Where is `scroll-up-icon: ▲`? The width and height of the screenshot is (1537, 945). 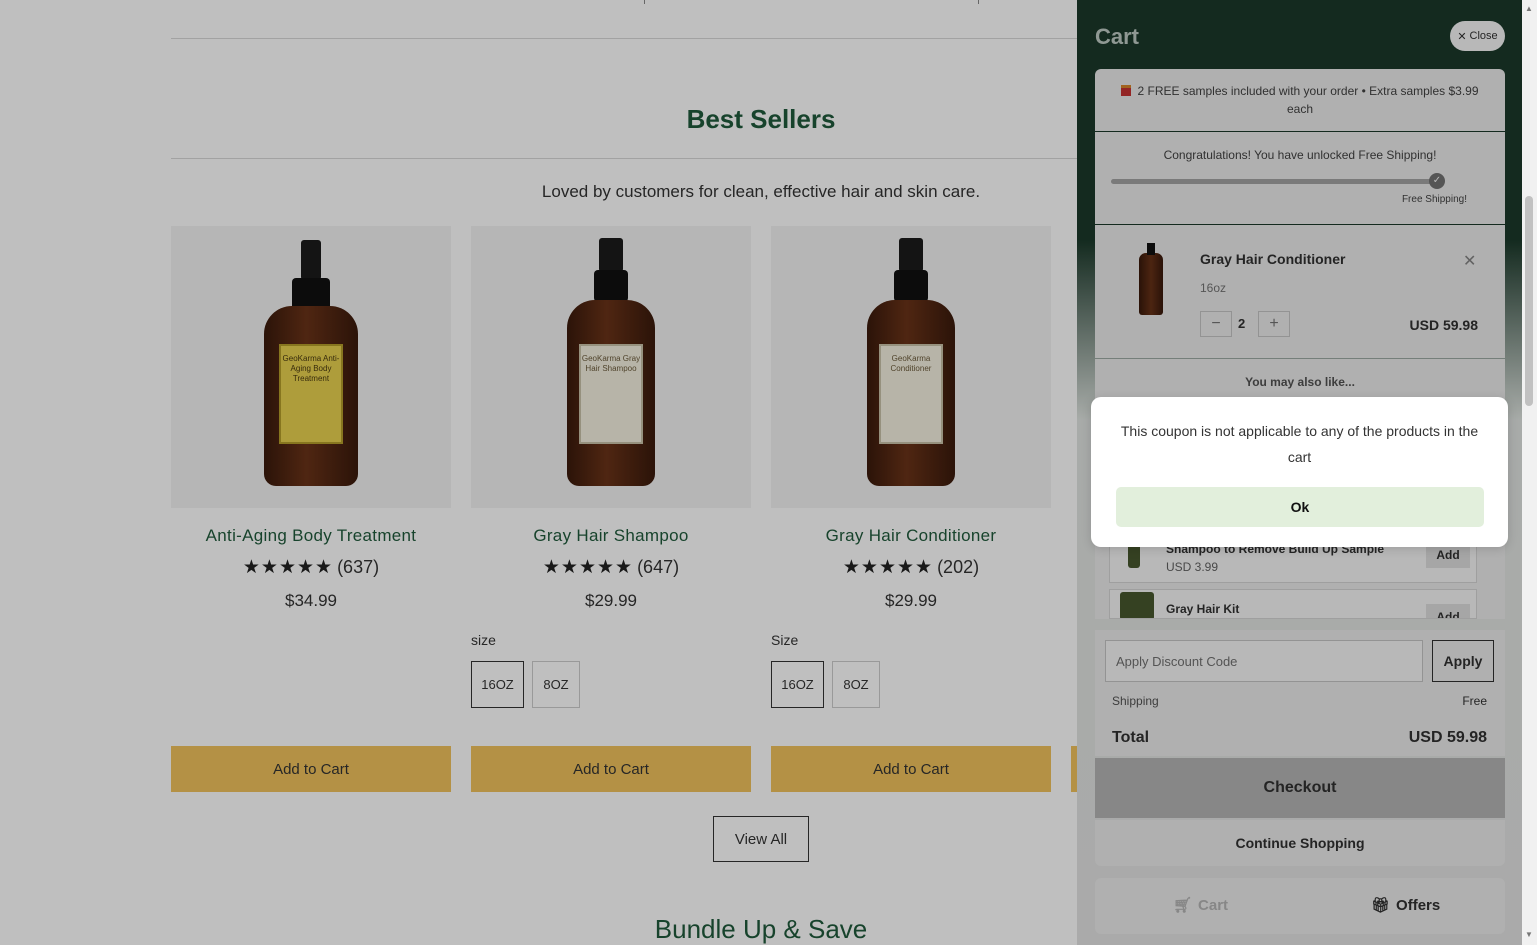 scroll-up-icon: ▲ is located at coordinates (1529, 8).